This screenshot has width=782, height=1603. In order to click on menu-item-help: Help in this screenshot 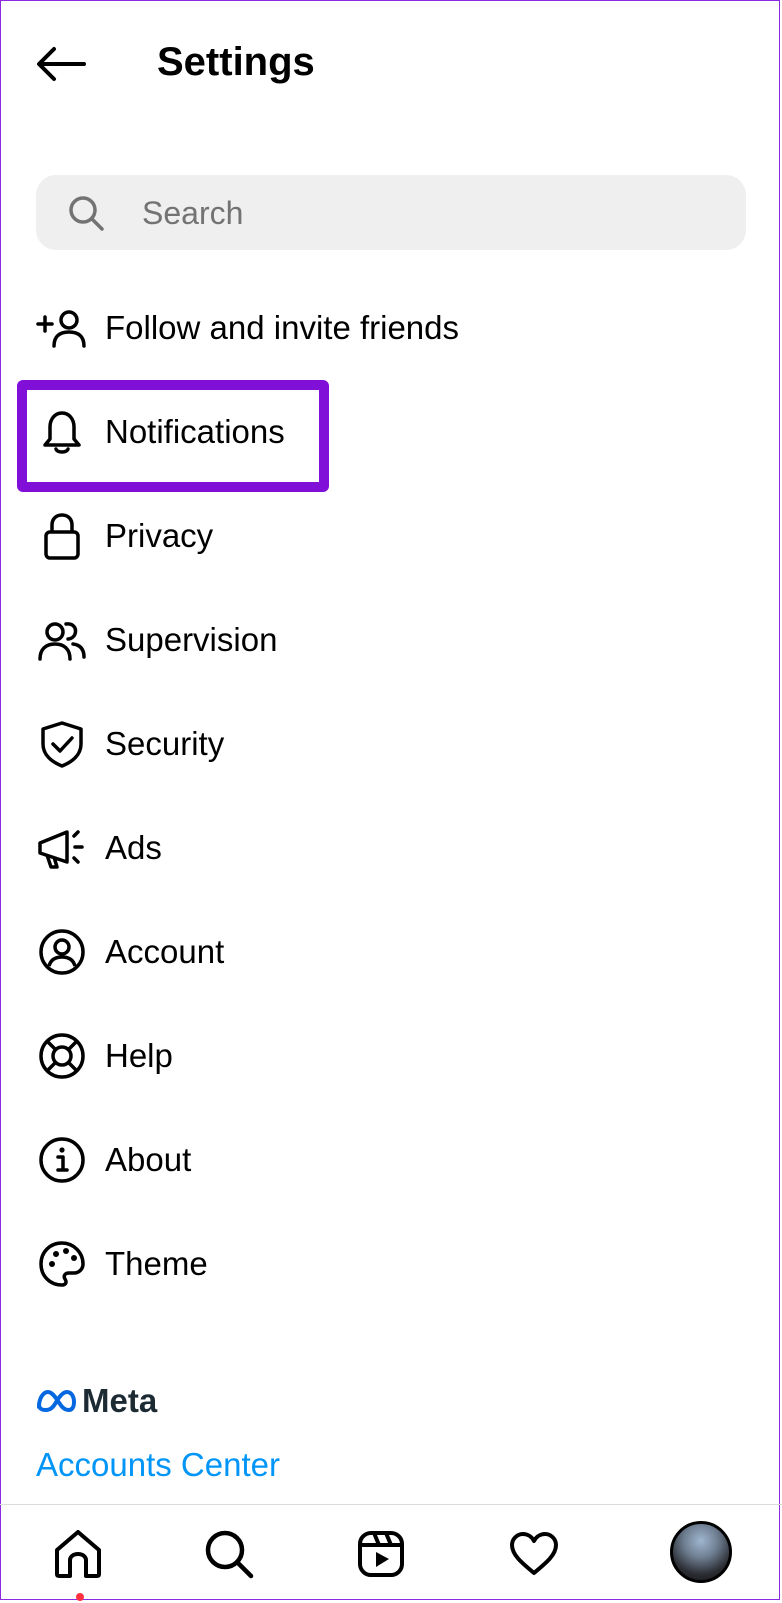, I will do `click(391, 1056)`.